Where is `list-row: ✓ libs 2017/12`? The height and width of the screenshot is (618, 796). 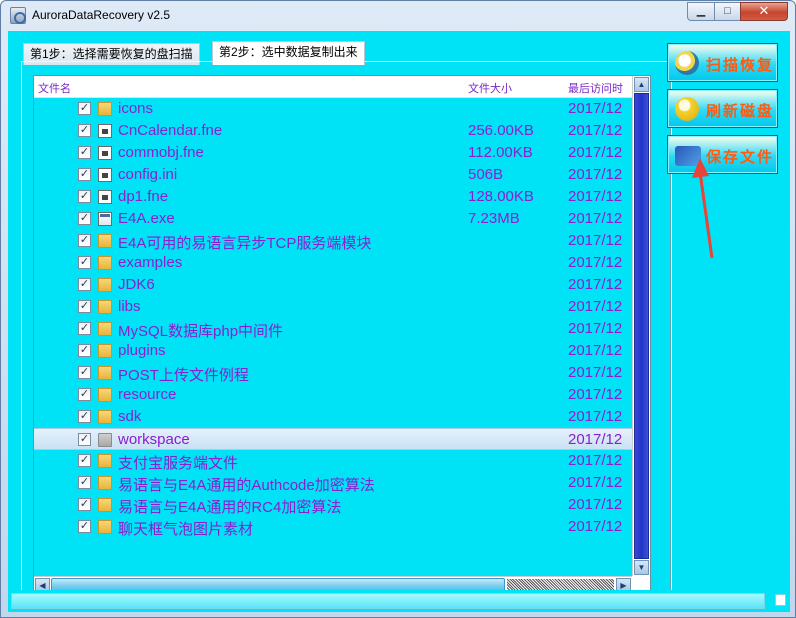 list-row: ✓ libs 2017/12 is located at coordinates (333, 307).